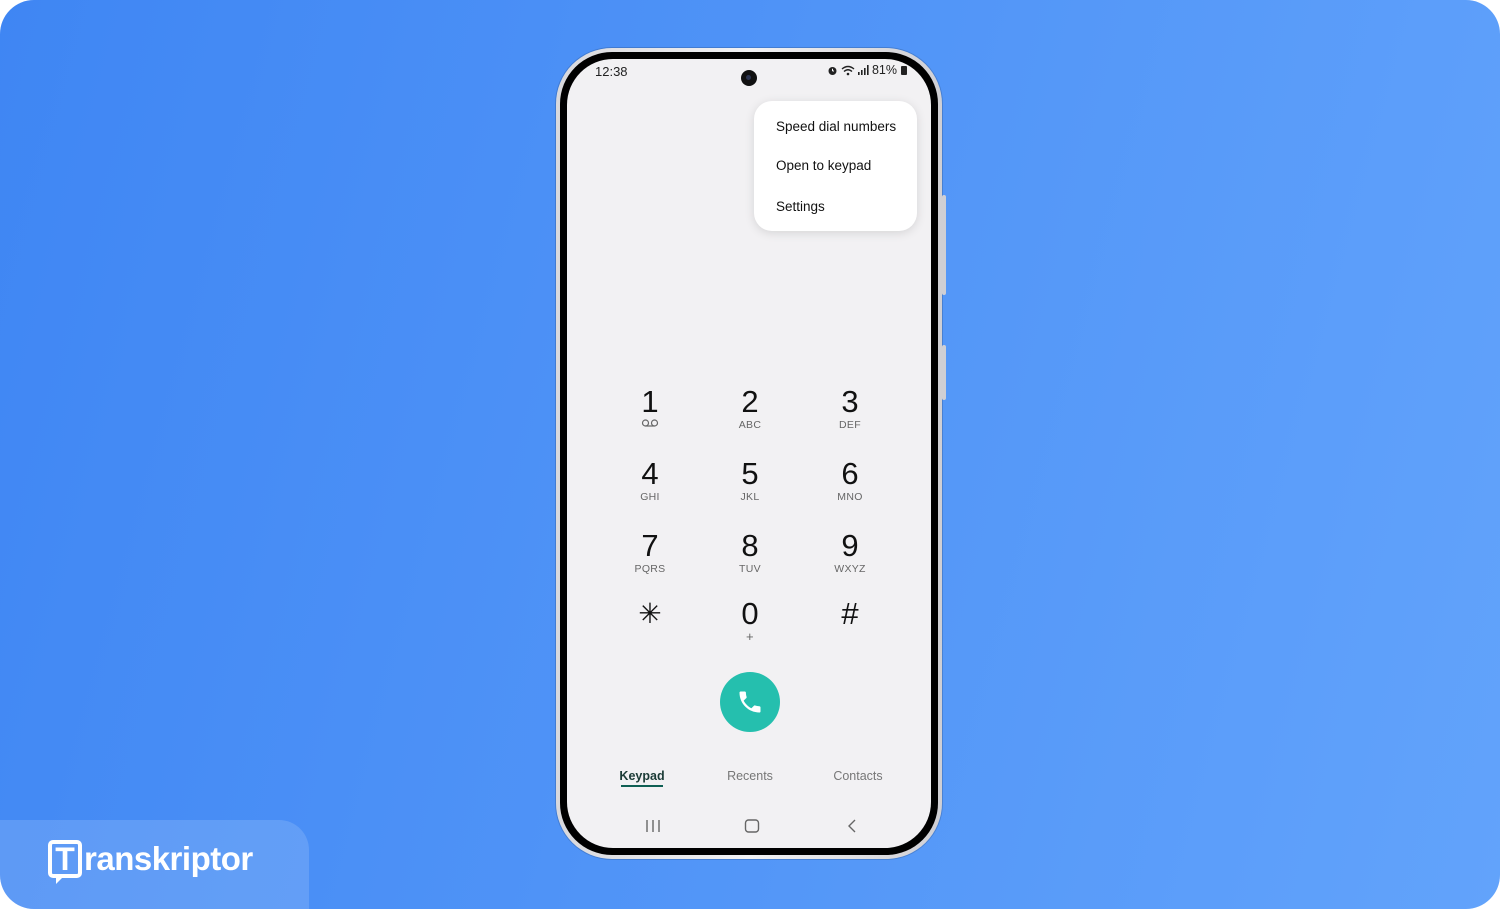 Image resolution: width=1500 pixels, height=909 pixels. What do you see at coordinates (752, 826) in the screenshot?
I see `home-nav-icon` at bounding box center [752, 826].